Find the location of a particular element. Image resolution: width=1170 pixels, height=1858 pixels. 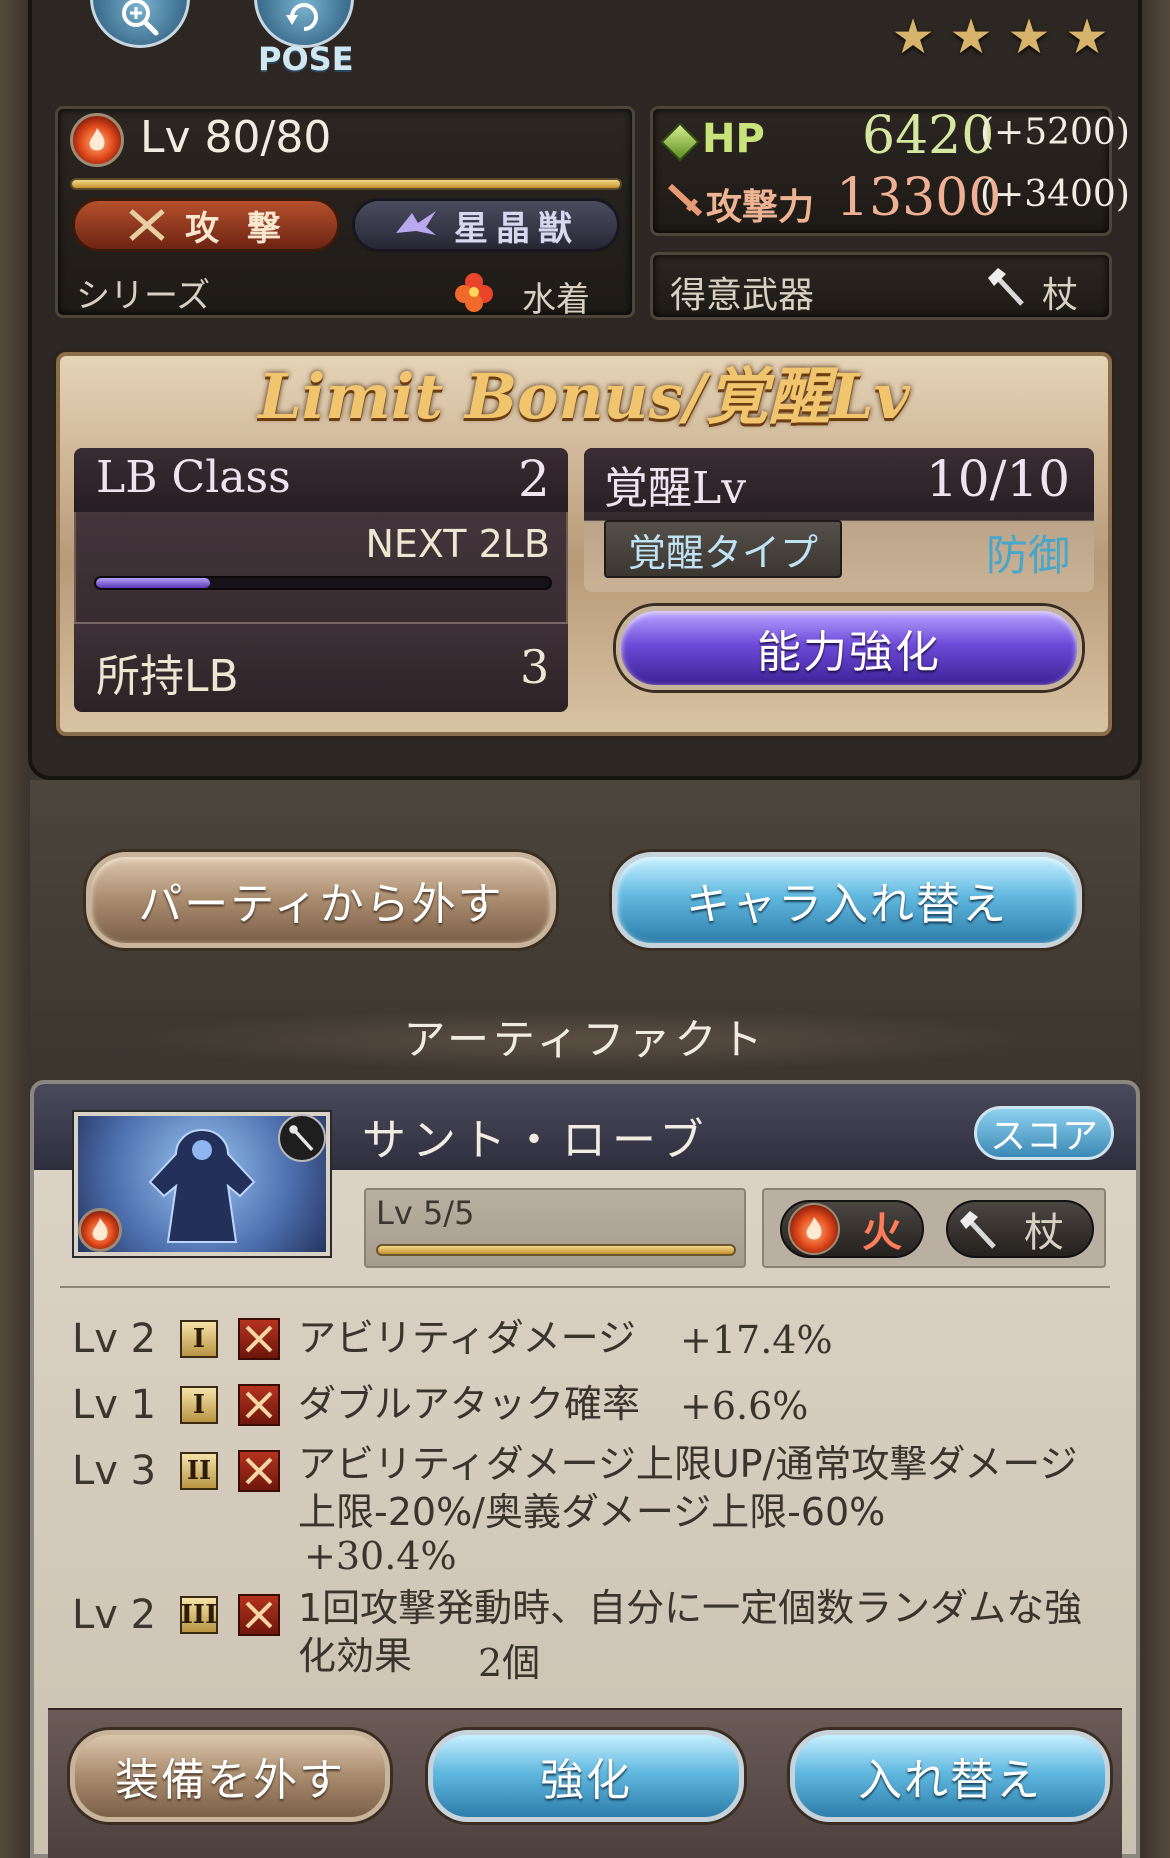

skill-value: 2個 is located at coordinates (509, 1663).